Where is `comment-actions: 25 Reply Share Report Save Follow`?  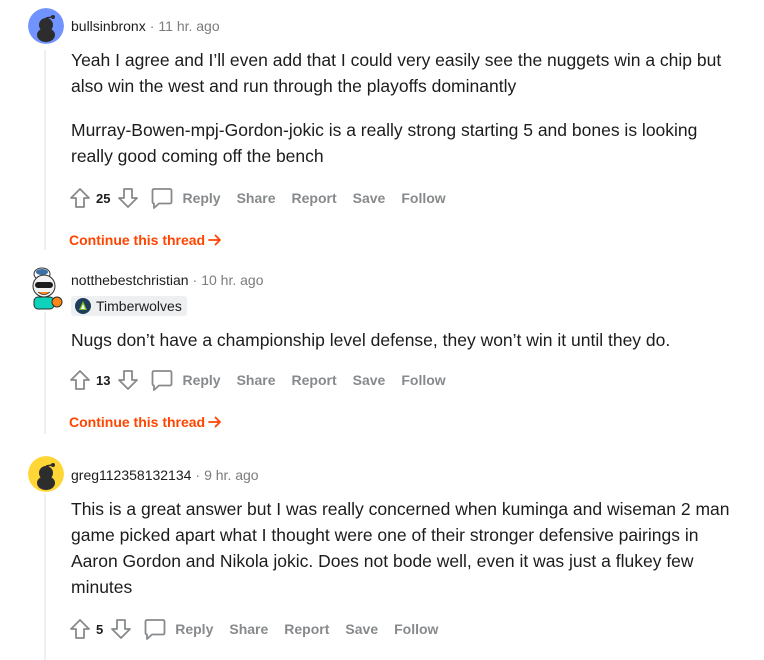 comment-actions: 25 Reply Share Report Save Follow is located at coordinates (257, 198).